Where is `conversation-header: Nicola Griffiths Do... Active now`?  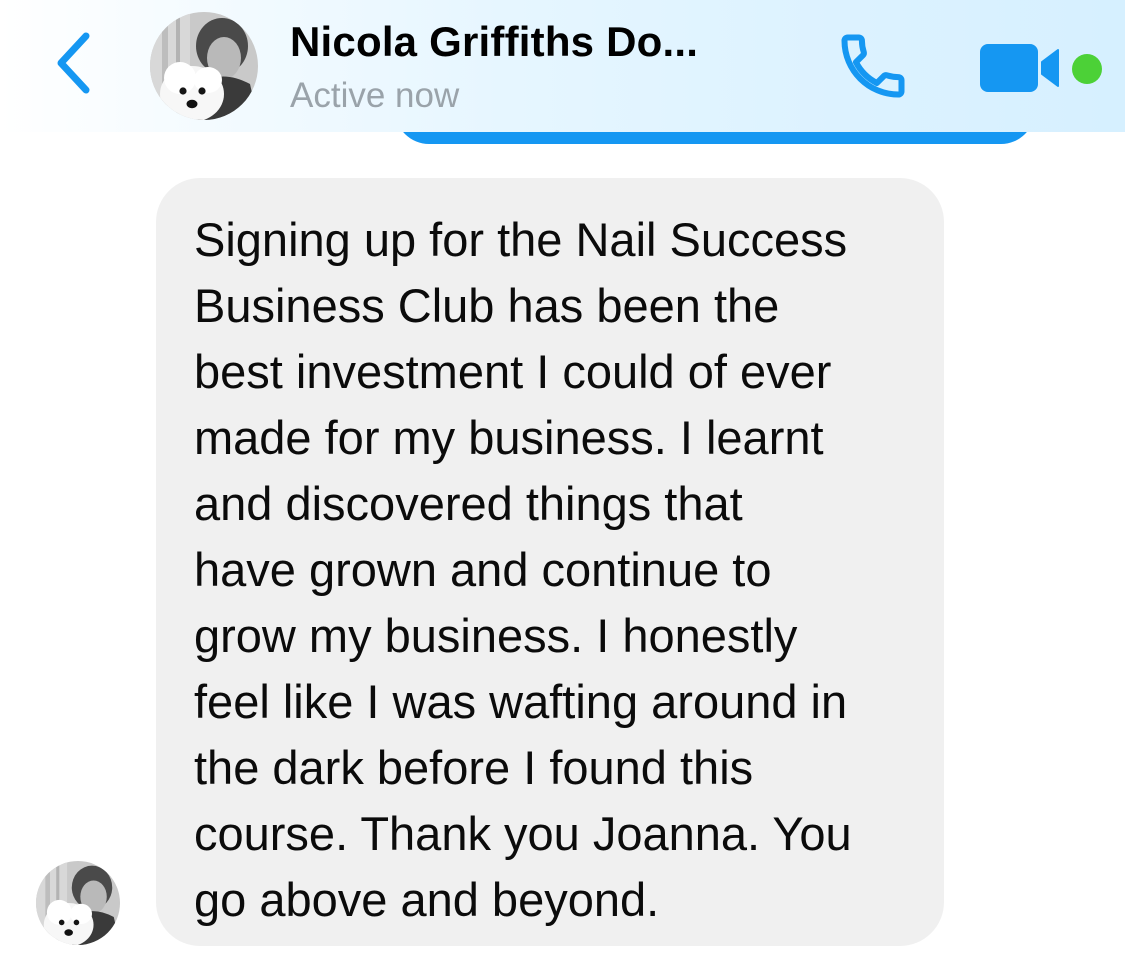
conversation-header: Nicola Griffiths Do... Active now is located at coordinates (562, 66).